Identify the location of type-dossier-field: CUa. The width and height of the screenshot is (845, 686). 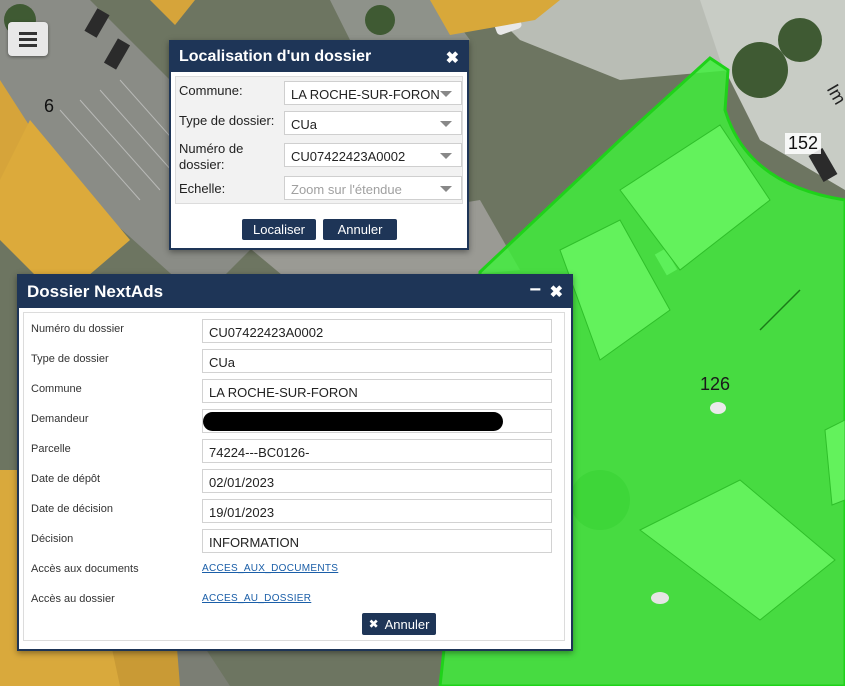
(377, 361).